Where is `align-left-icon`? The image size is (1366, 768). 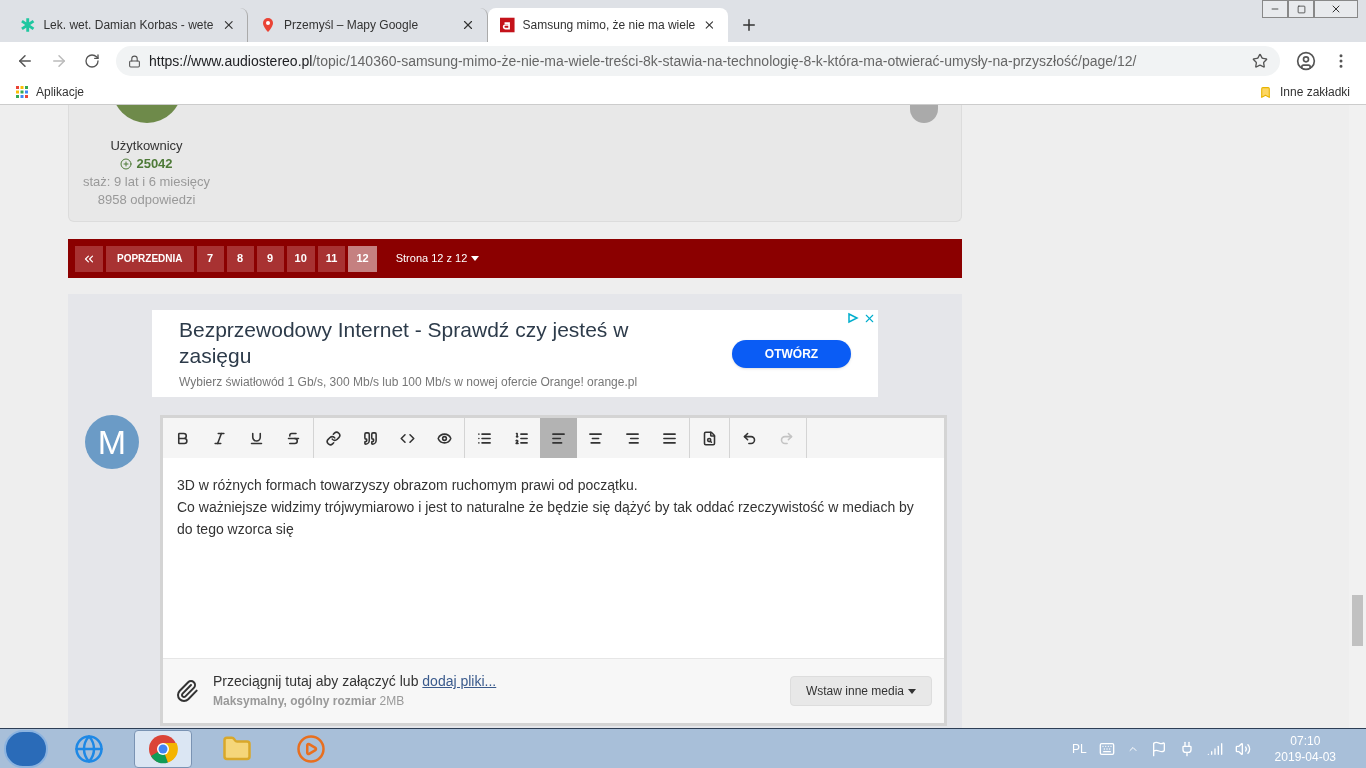
align-left-icon is located at coordinates (558, 438).